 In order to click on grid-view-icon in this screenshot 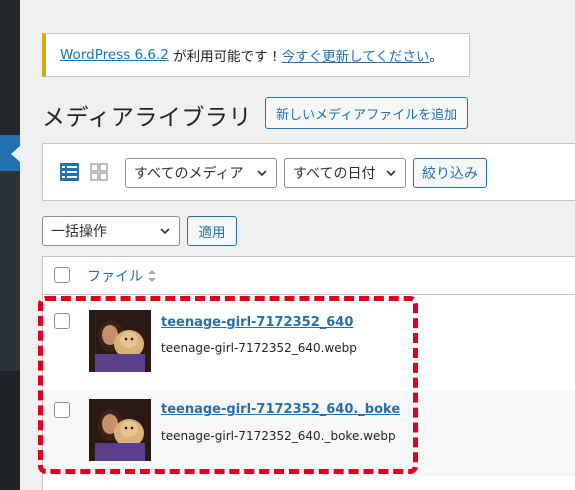, I will do `click(99, 172)`.